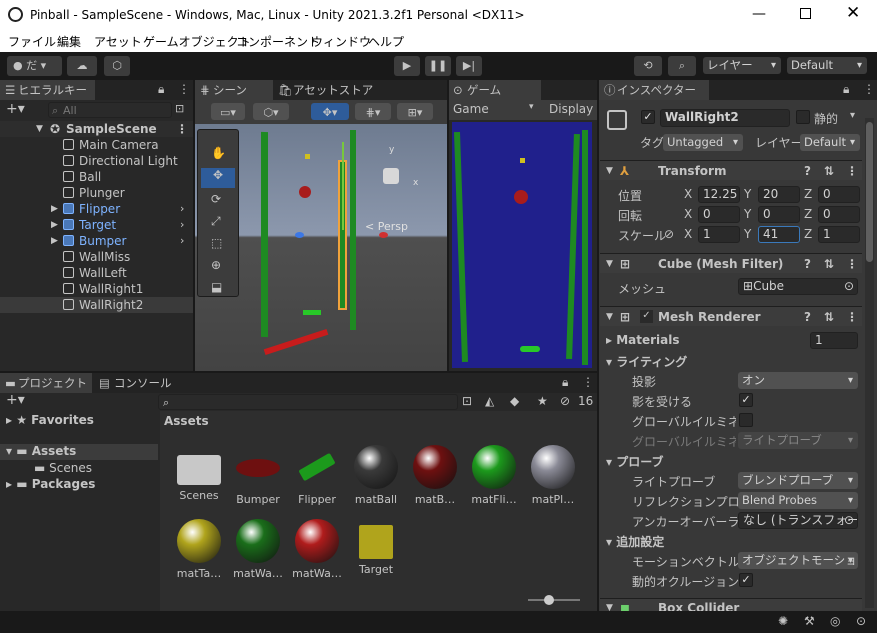 This screenshot has width=877, height=633. Describe the element at coordinates (373, 111) in the screenshot. I see `snap-button: ⋕▾` at that location.